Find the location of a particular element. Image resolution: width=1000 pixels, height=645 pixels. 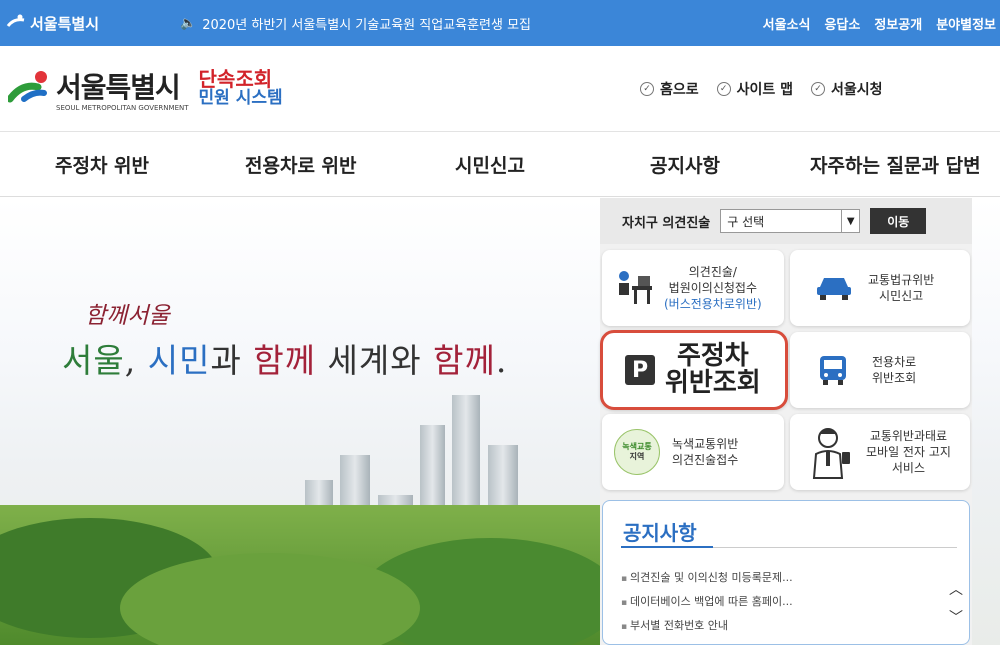

city-hall-link-label: 서울시청 is located at coordinates (857, 89).